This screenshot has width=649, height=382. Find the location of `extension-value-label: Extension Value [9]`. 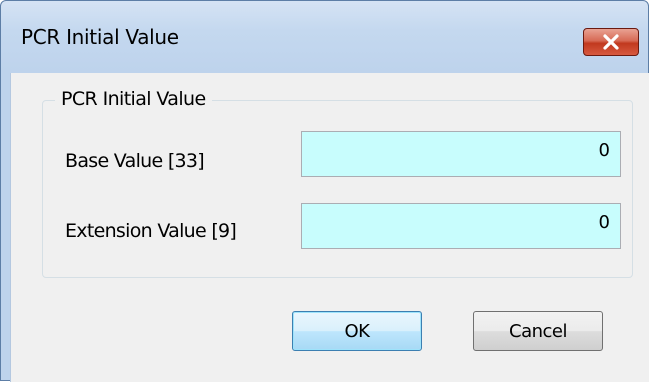

extension-value-label: Extension Value [9] is located at coordinates (151, 231).